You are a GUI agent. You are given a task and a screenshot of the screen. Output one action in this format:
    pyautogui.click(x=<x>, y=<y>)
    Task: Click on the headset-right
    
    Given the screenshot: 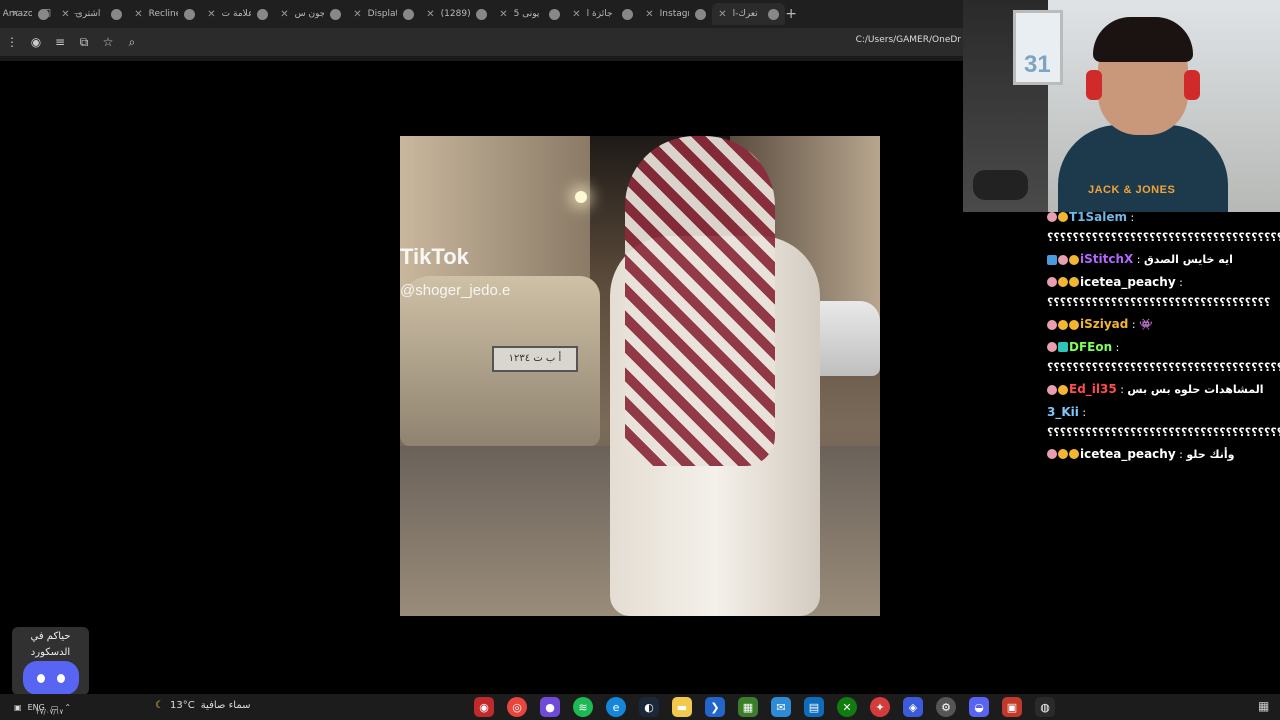 What is the action you would take?
    pyautogui.click(x=1192, y=85)
    